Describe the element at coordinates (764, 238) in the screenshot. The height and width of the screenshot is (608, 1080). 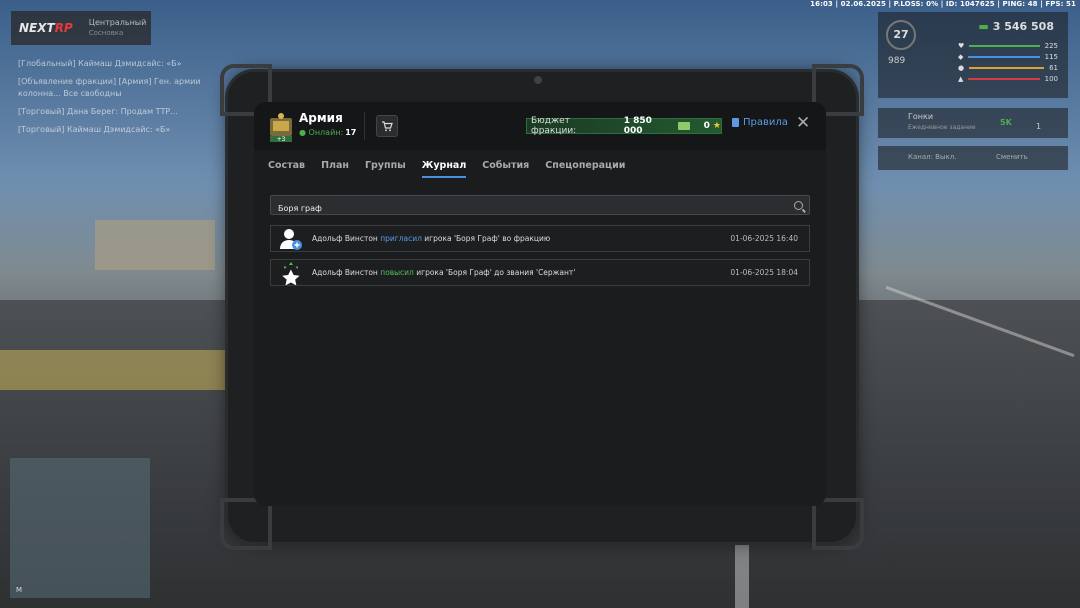
I see `log-date: 01-06-2025 16:40` at that location.